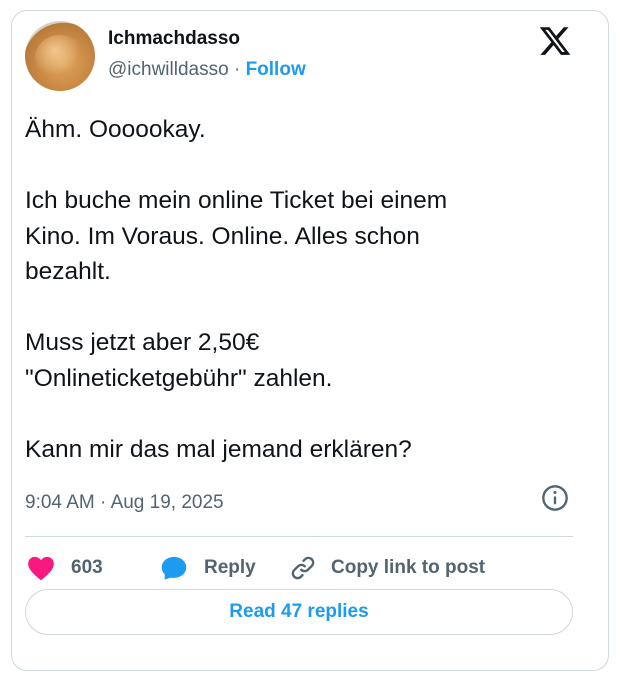 This screenshot has height=682, width=620. I want to click on copy-link-label: Copy link to post, so click(408, 567).